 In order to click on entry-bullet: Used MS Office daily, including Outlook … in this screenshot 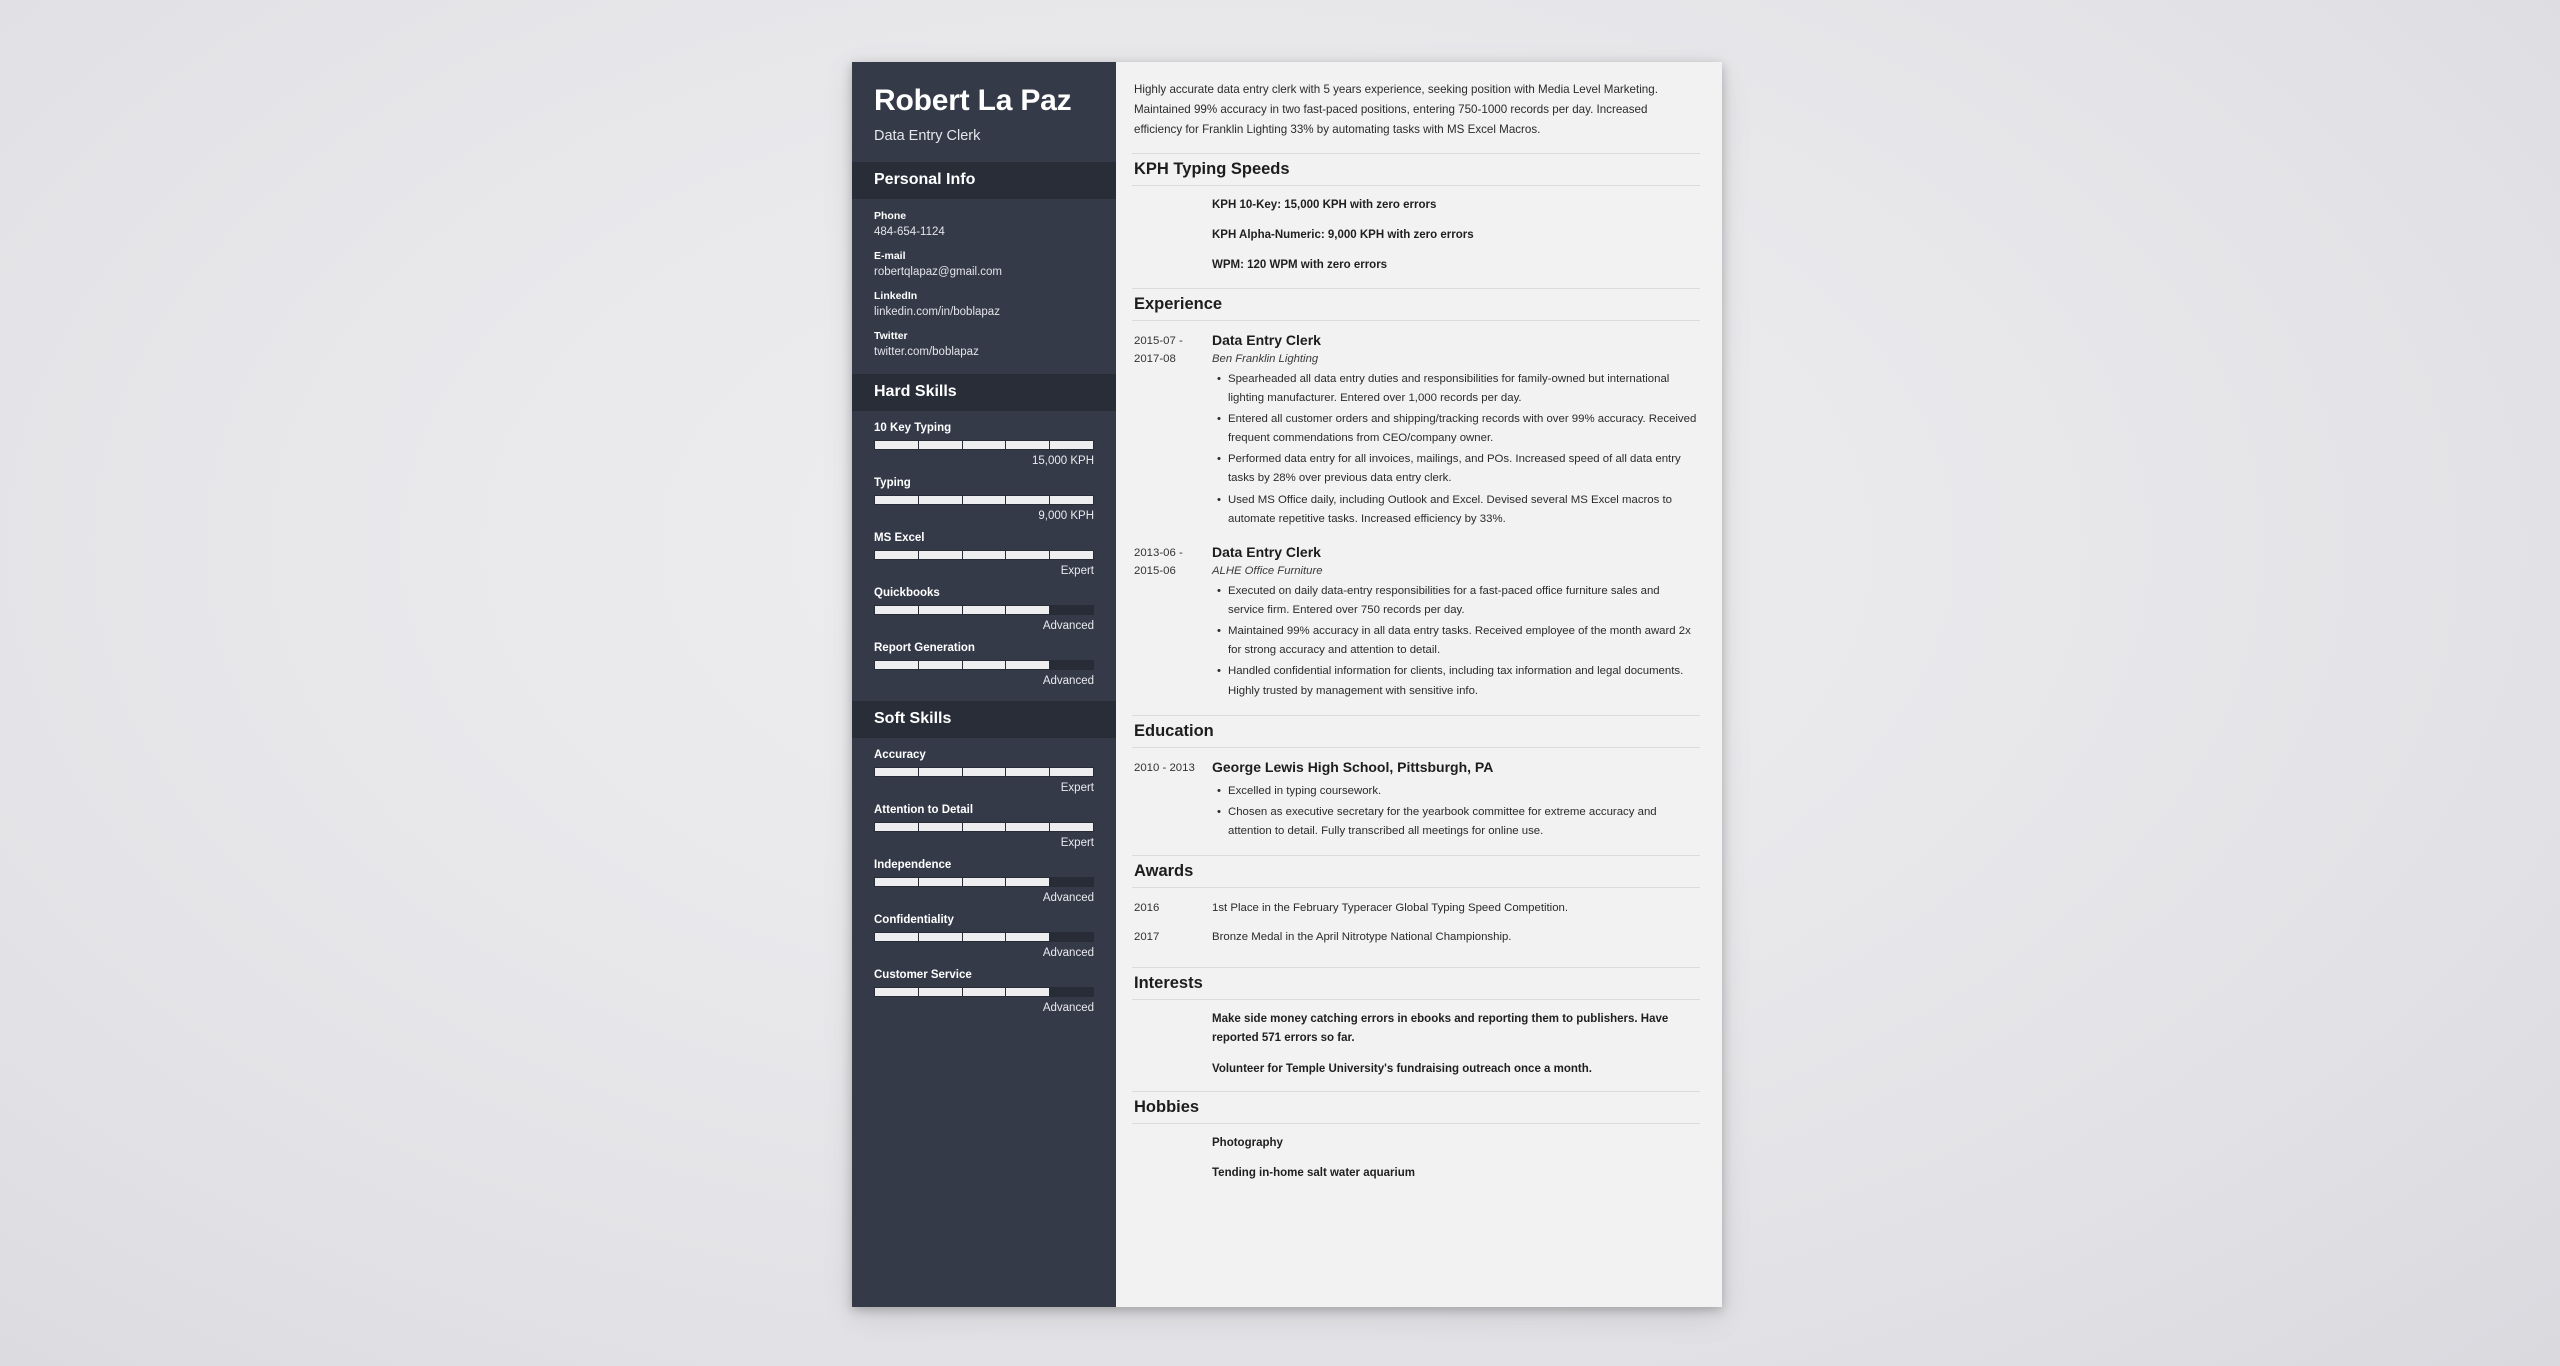, I will do `click(1457, 510)`.